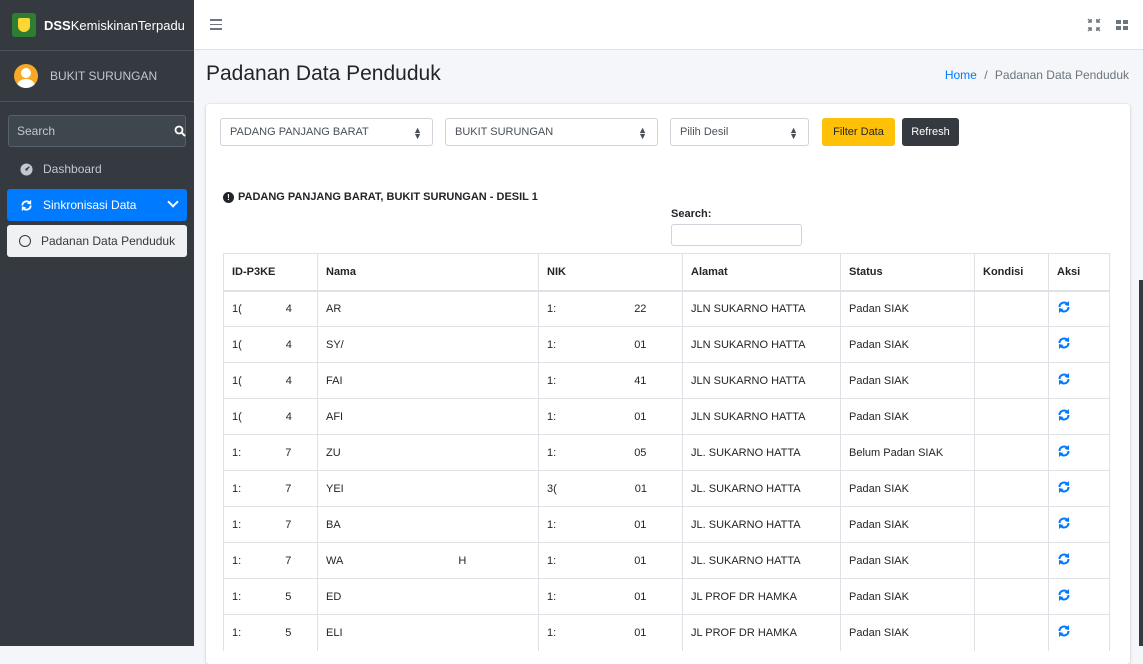 This screenshot has width=1143, height=664. What do you see at coordinates (97, 241) in the screenshot?
I see `sidebar-item-padanan: Padanan Data Penduduk` at bounding box center [97, 241].